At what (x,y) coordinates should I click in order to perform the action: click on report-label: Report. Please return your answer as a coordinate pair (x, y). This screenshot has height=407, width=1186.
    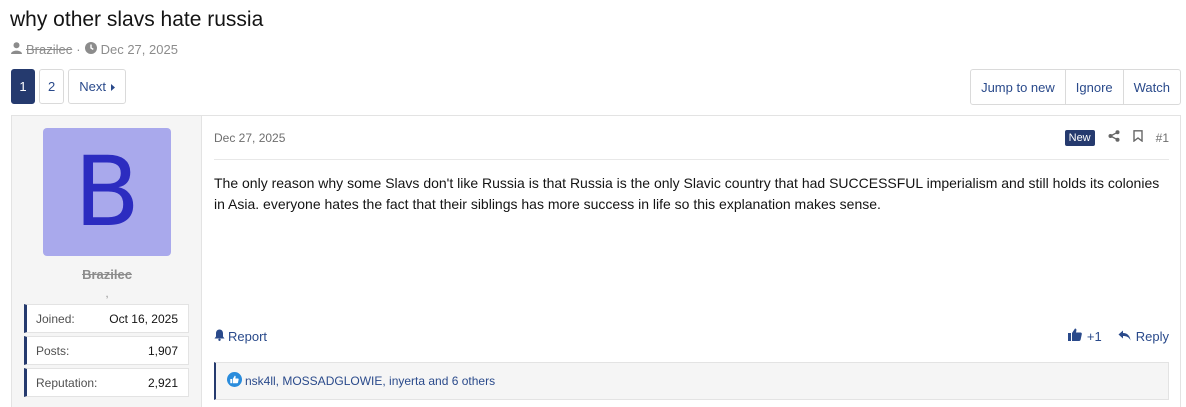
    Looking at the image, I should click on (248, 336).